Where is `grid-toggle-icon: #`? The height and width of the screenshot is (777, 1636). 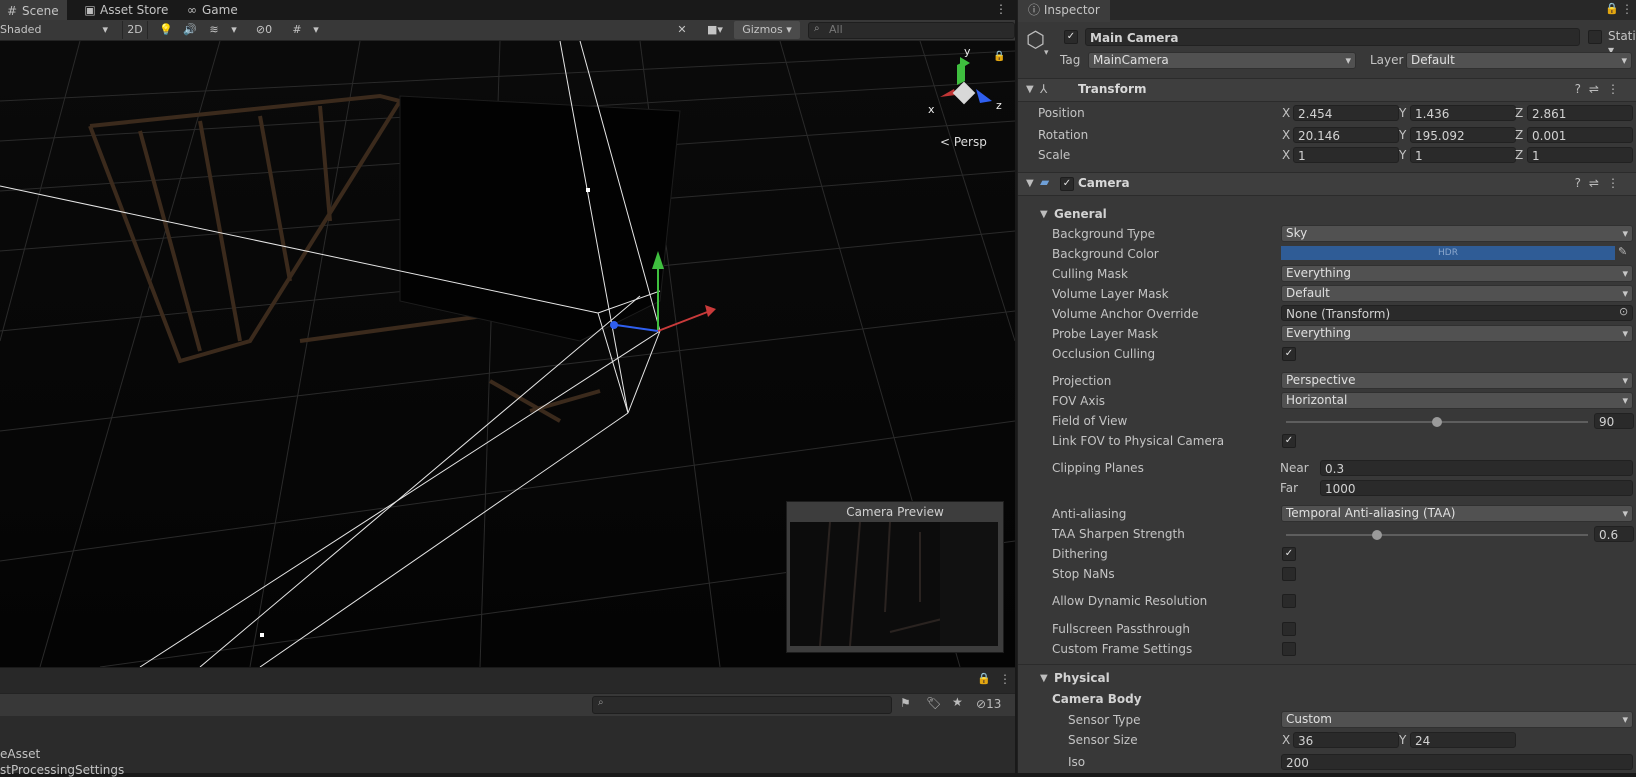 grid-toggle-icon: # is located at coordinates (297, 30).